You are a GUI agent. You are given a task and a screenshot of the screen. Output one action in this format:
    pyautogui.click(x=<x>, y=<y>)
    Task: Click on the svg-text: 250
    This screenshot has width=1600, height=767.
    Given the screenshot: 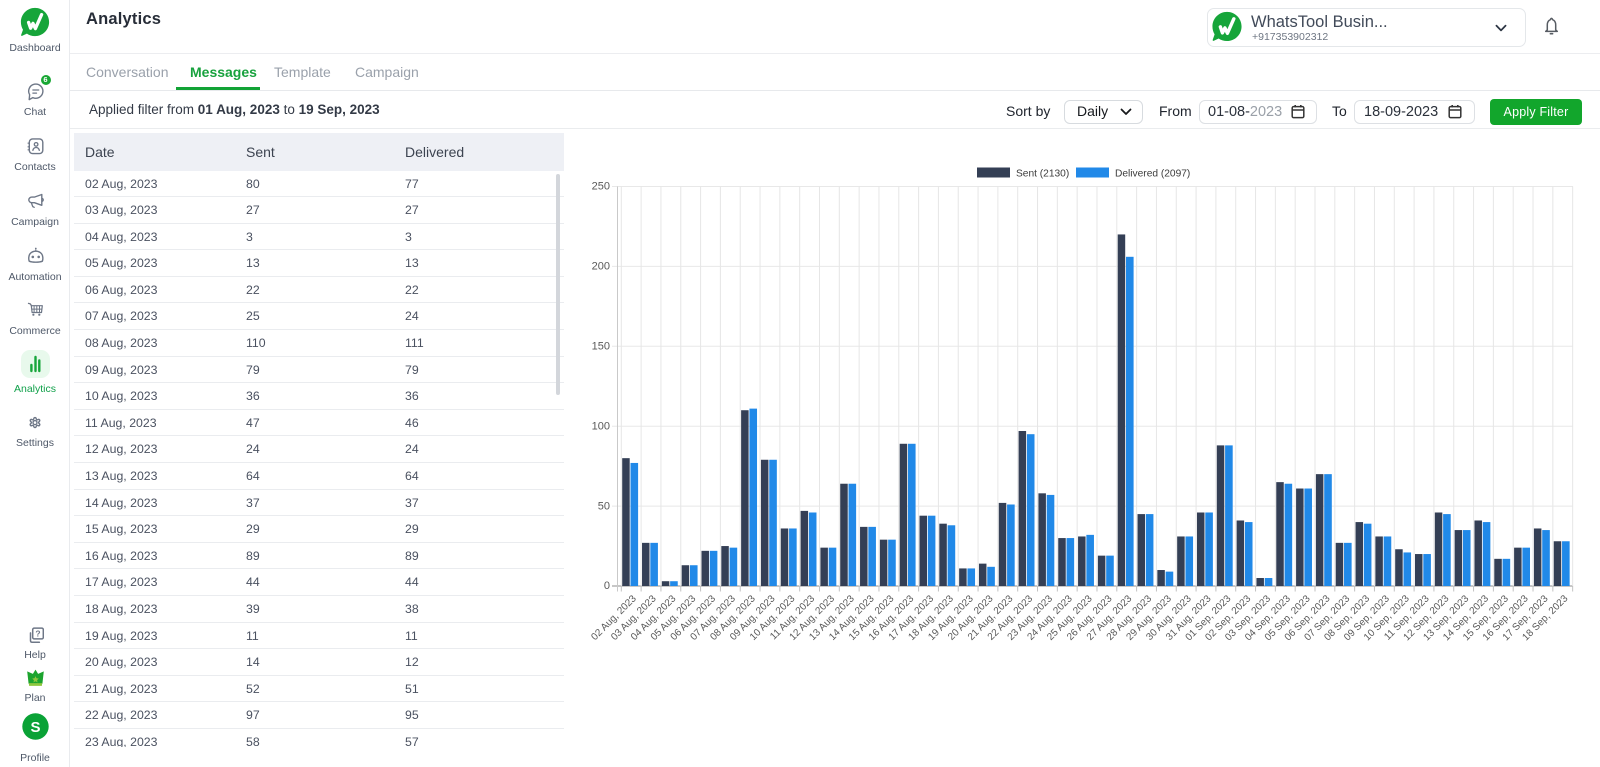 What is the action you would take?
    pyautogui.click(x=601, y=187)
    